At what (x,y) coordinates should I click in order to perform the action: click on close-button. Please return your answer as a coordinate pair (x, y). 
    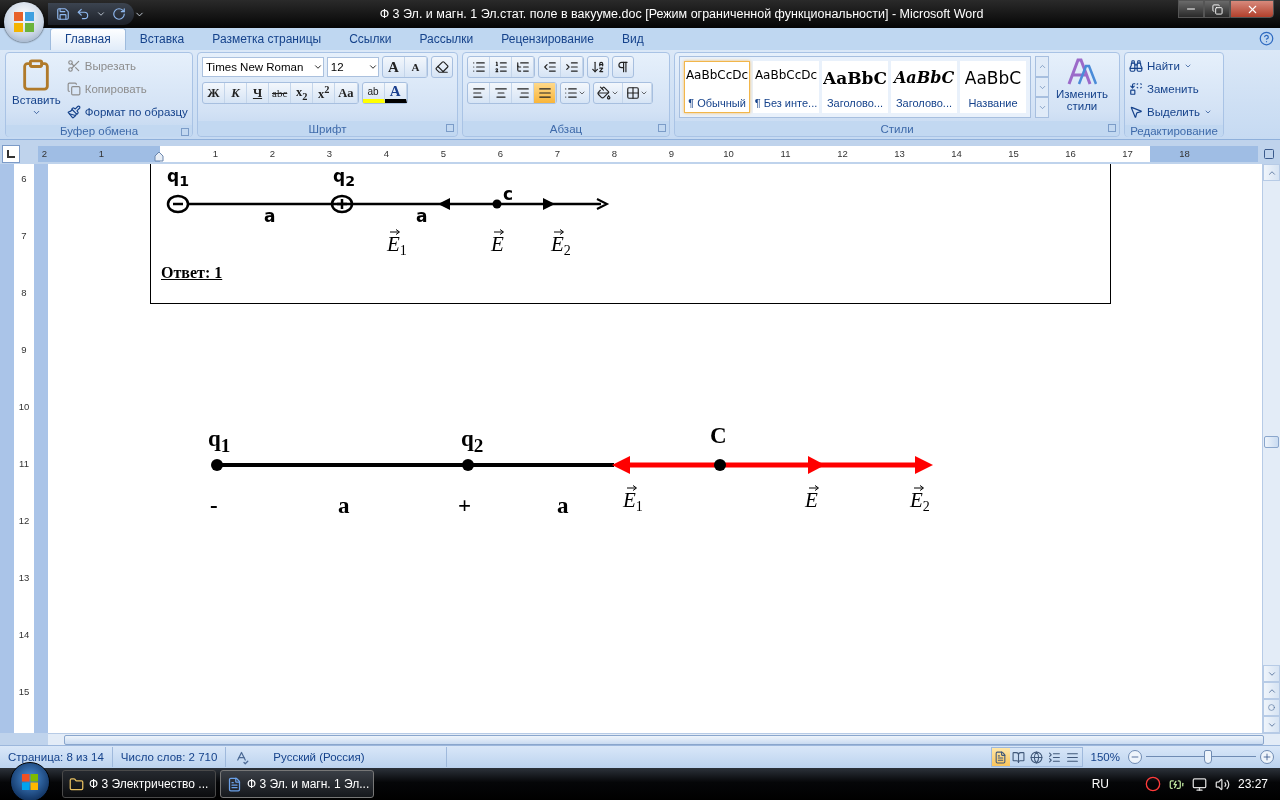
    Looking at the image, I should click on (1252, 9).